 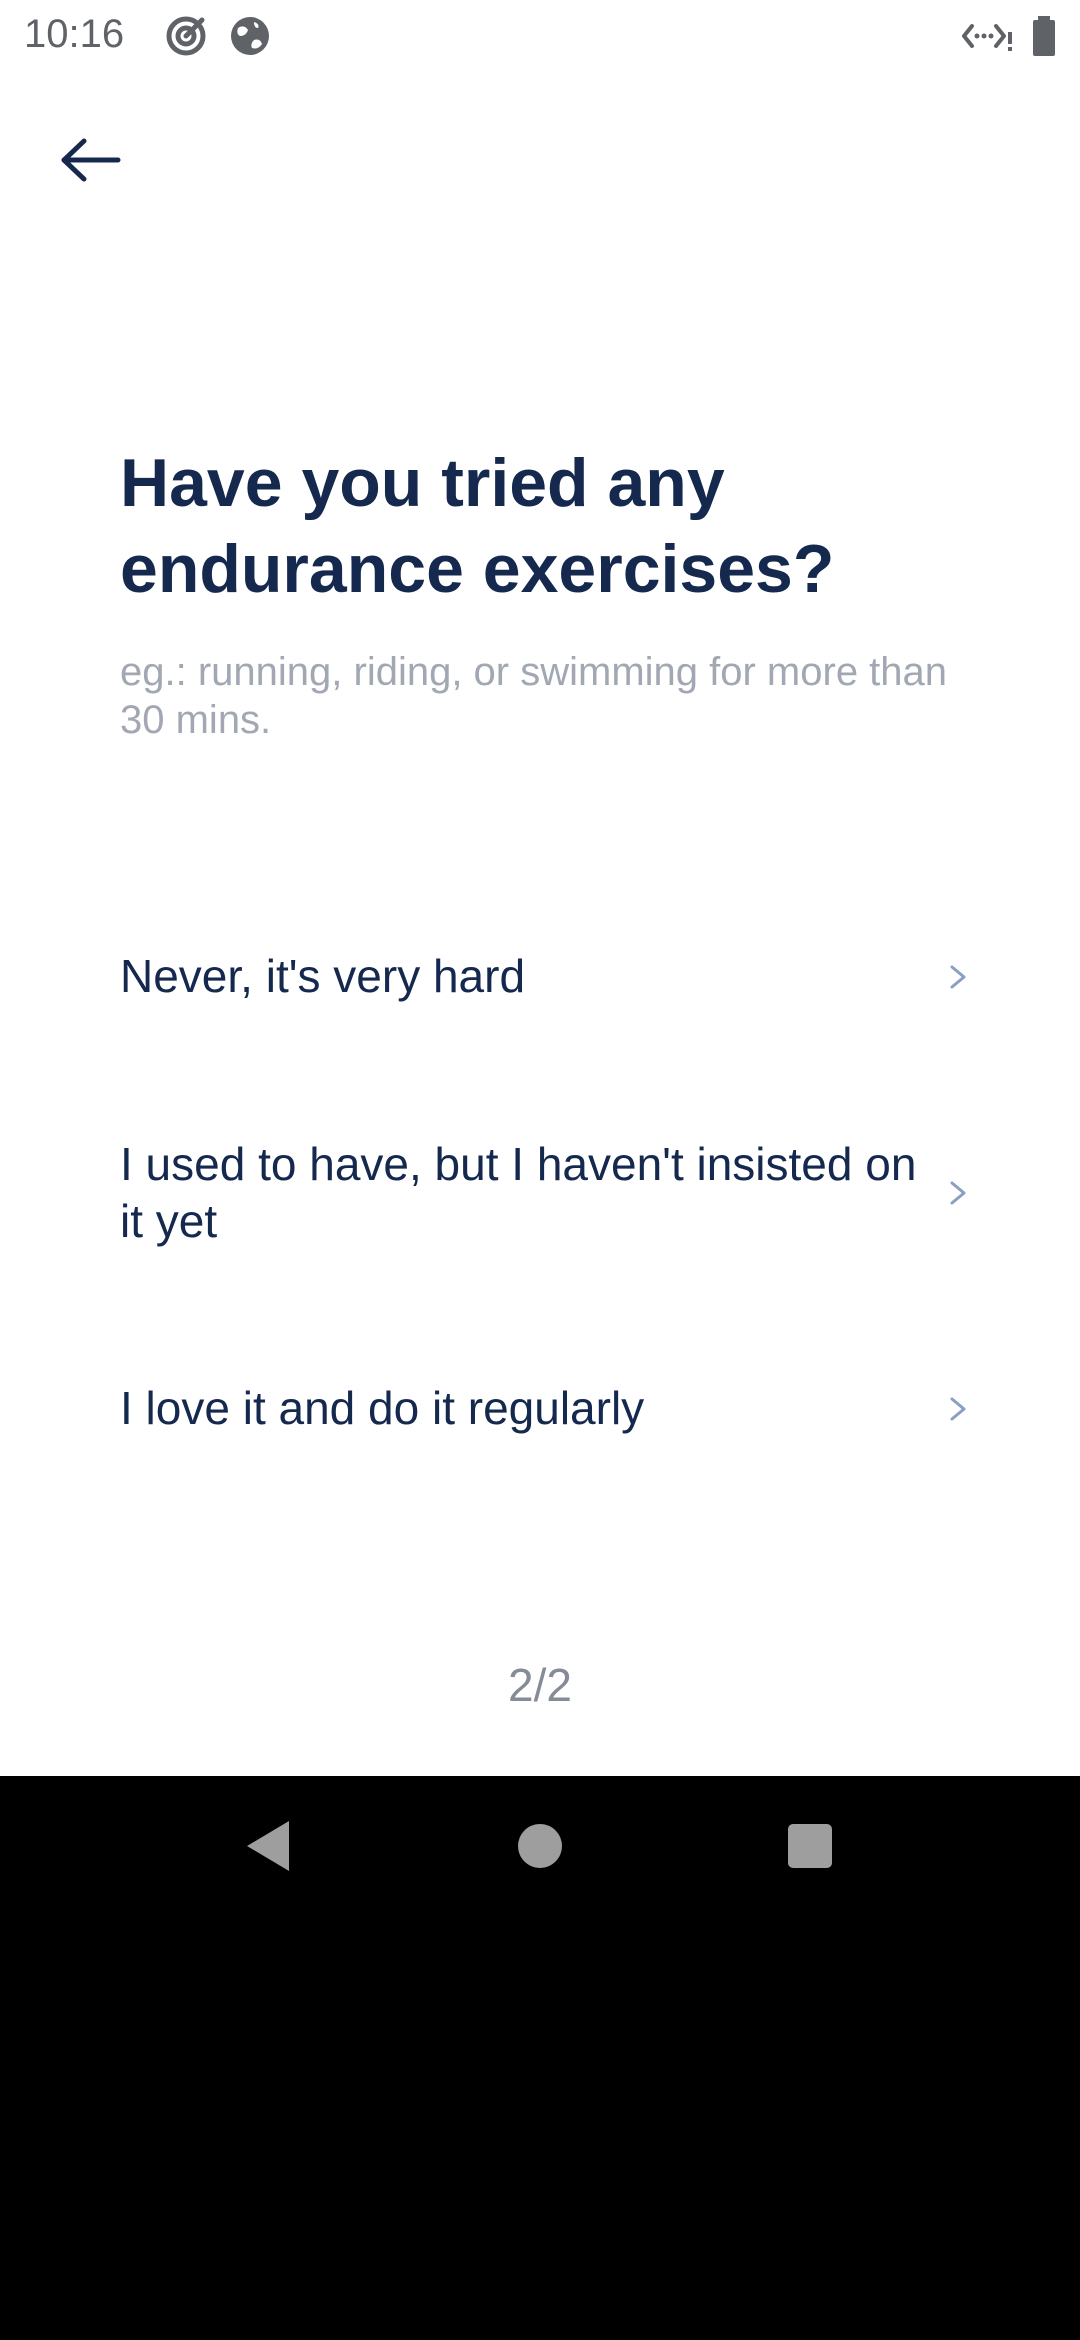 I want to click on back-button, so click(x=90, y=160).